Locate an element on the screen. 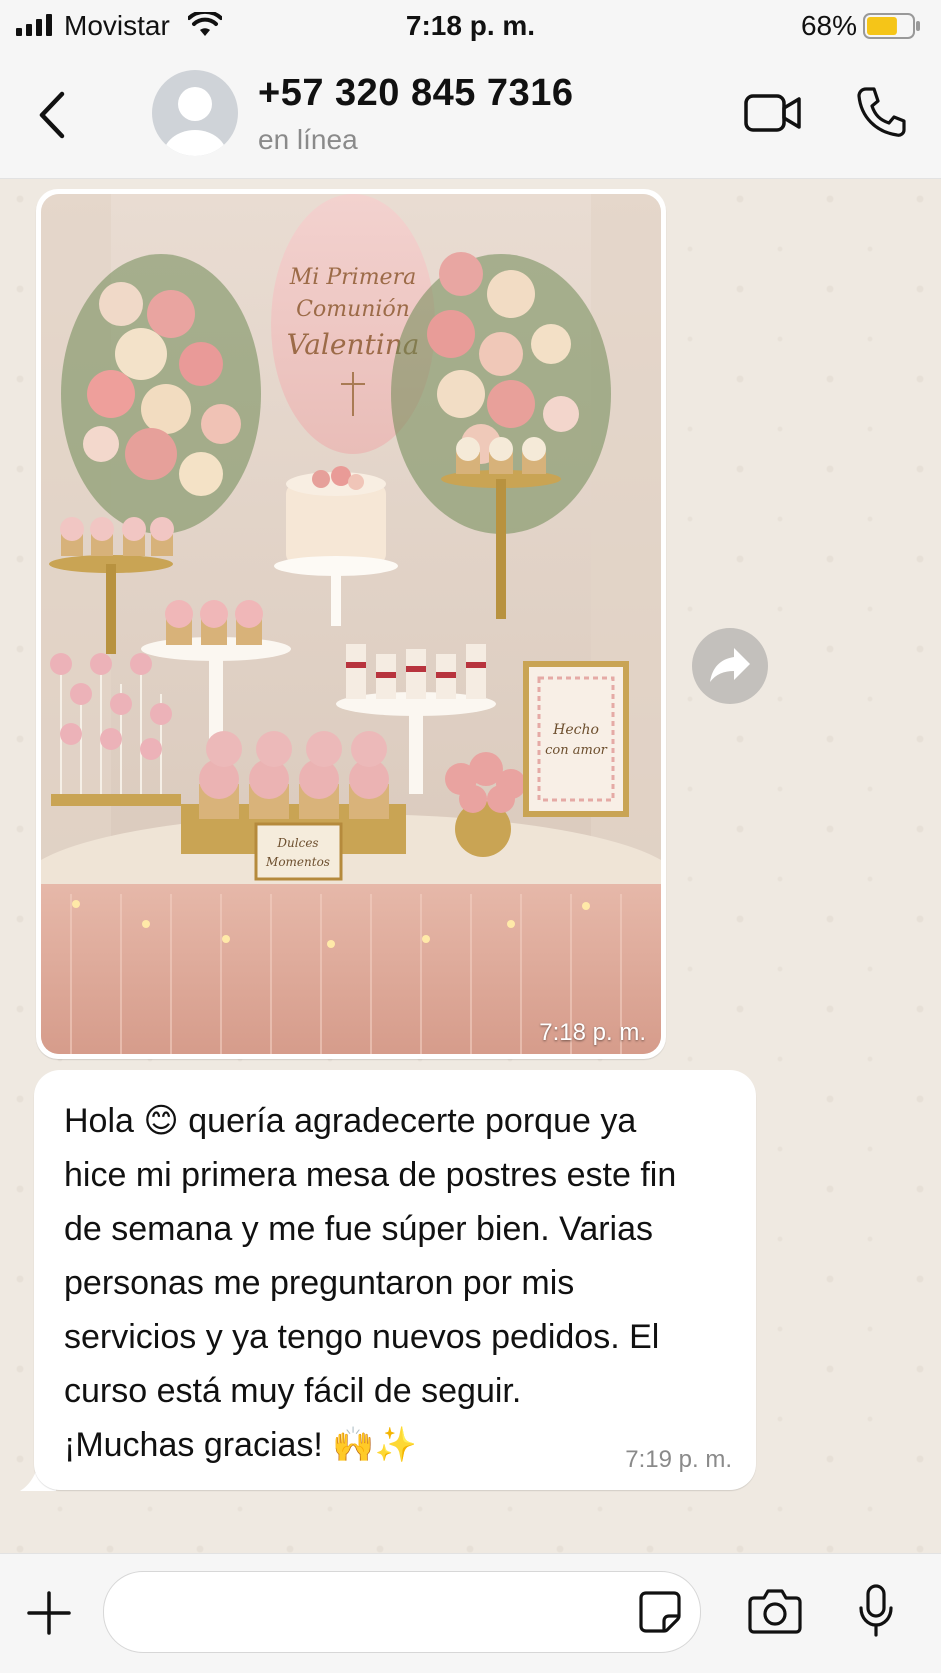  battery-icon is located at coordinates (891, 26).